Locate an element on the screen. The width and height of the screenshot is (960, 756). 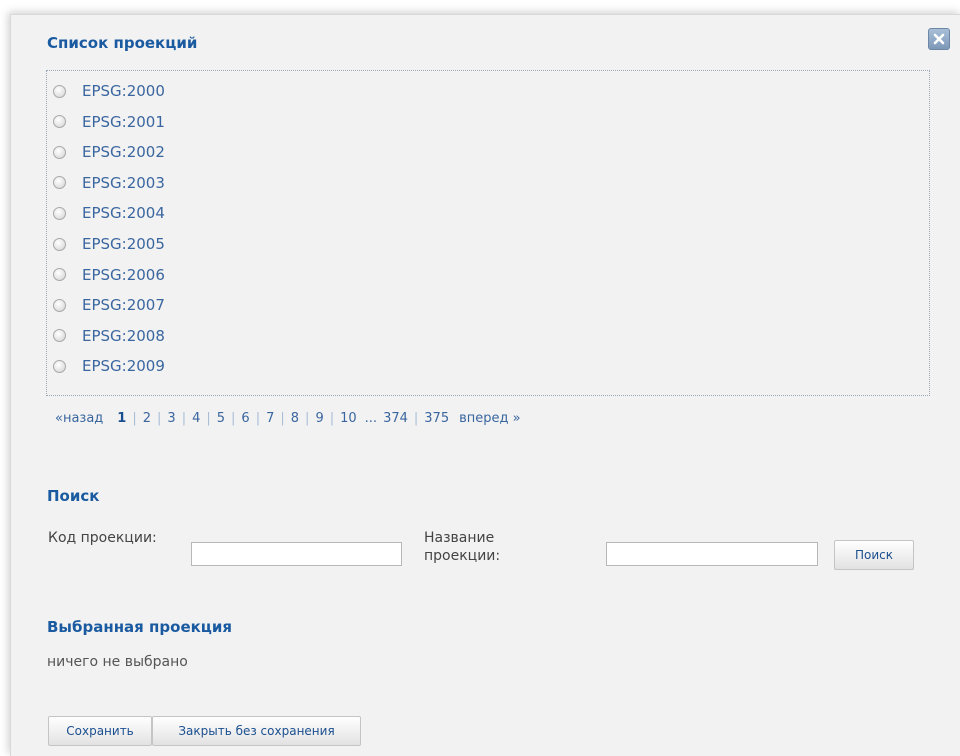
close-x-icon is located at coordinates (939, 39).